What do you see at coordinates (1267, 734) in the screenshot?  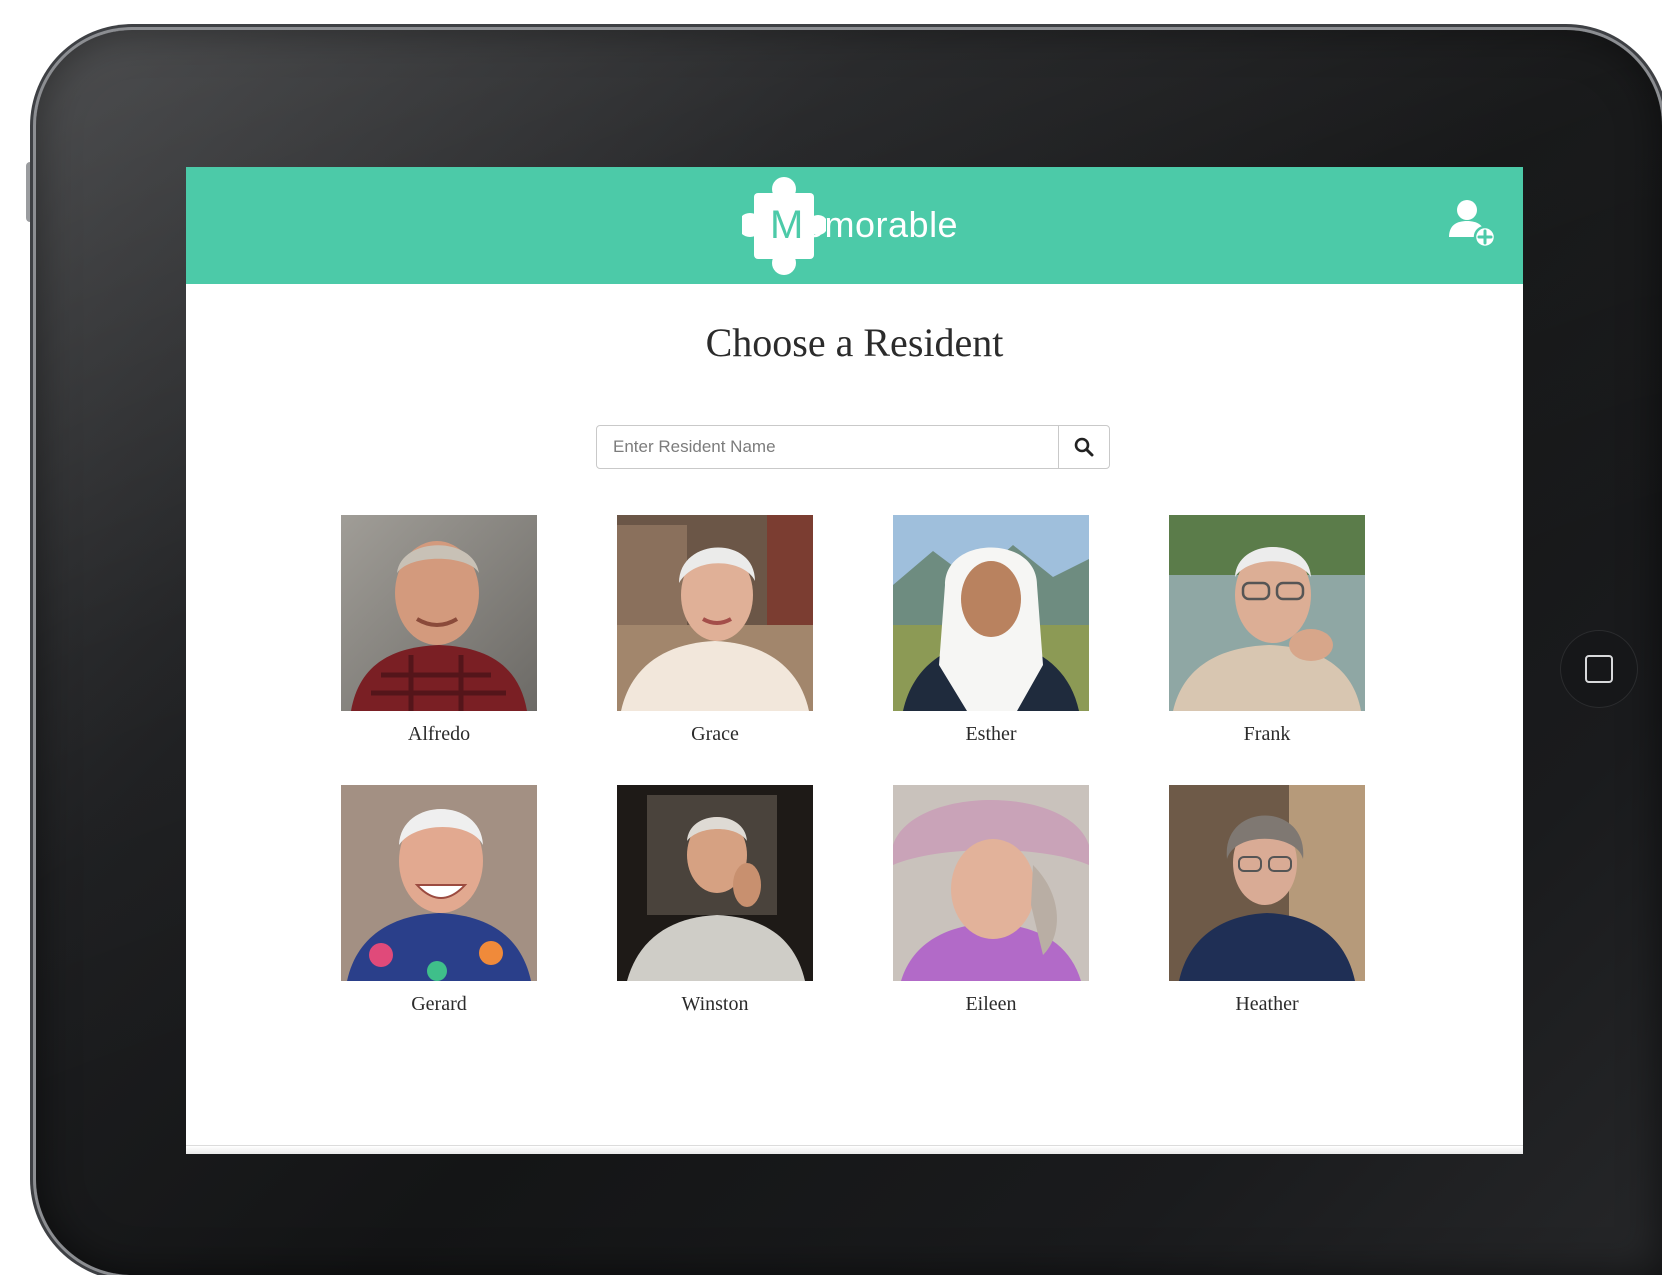 I see `resident-name: Frank` at bounding box center [1267, 734].